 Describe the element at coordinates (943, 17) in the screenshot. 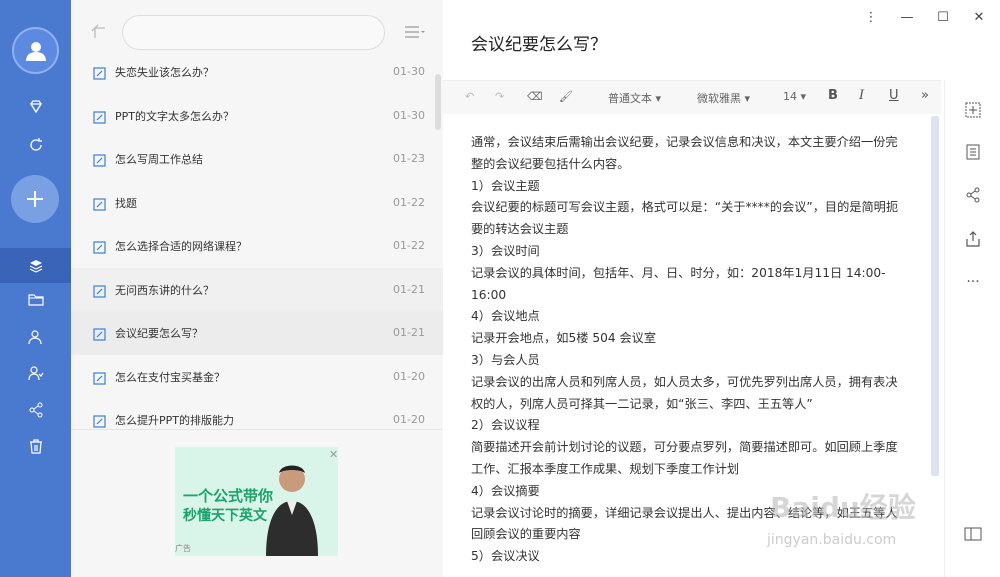

I see `maximize-icon: ☐` at that location.